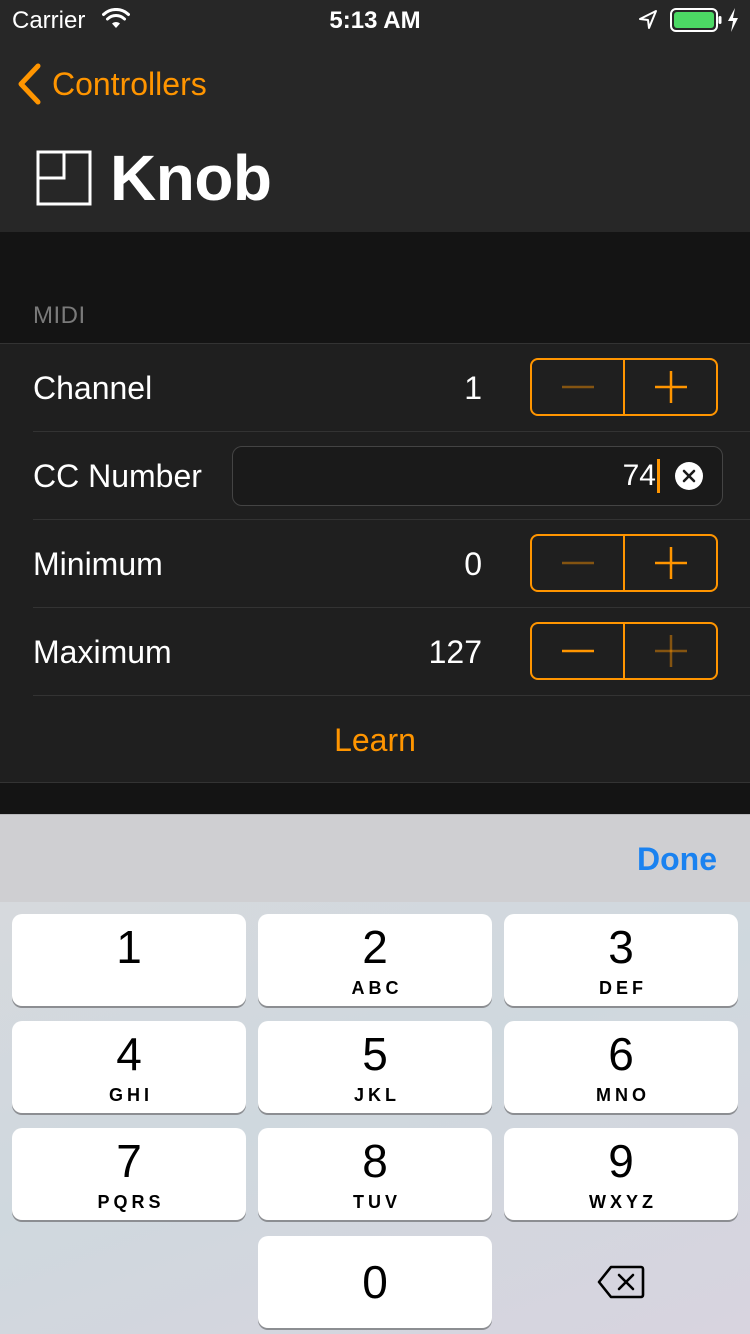  I want to click on channel-increment-button, so click(669, 387).